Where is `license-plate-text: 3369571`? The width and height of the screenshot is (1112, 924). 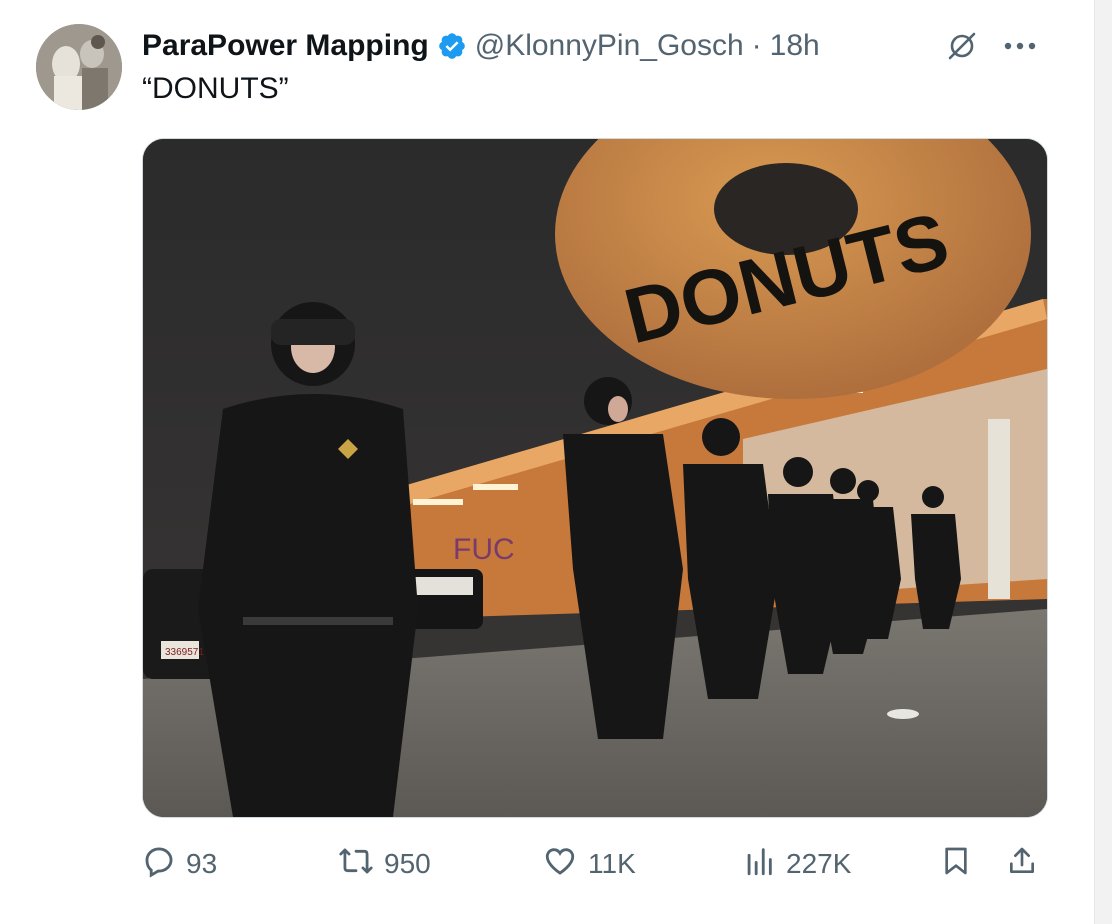
license-plate-text: 3369571 is located at coordinates (184, 652).